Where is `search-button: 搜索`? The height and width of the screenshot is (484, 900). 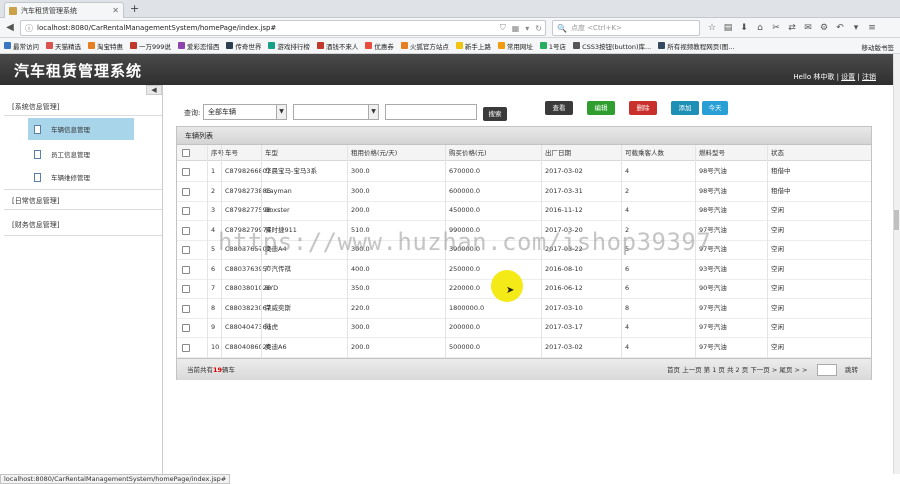 search-button: 搜索 is located at coordinates (495, 114).